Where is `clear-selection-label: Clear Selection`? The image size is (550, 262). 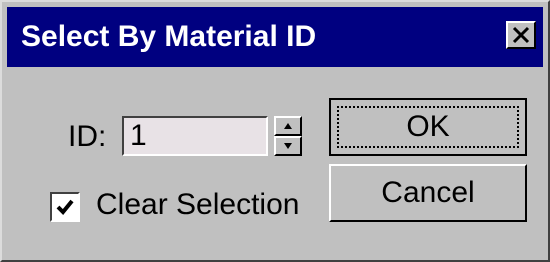 clear-selection-label: Clear Selection is located at coordinates (197, 205).